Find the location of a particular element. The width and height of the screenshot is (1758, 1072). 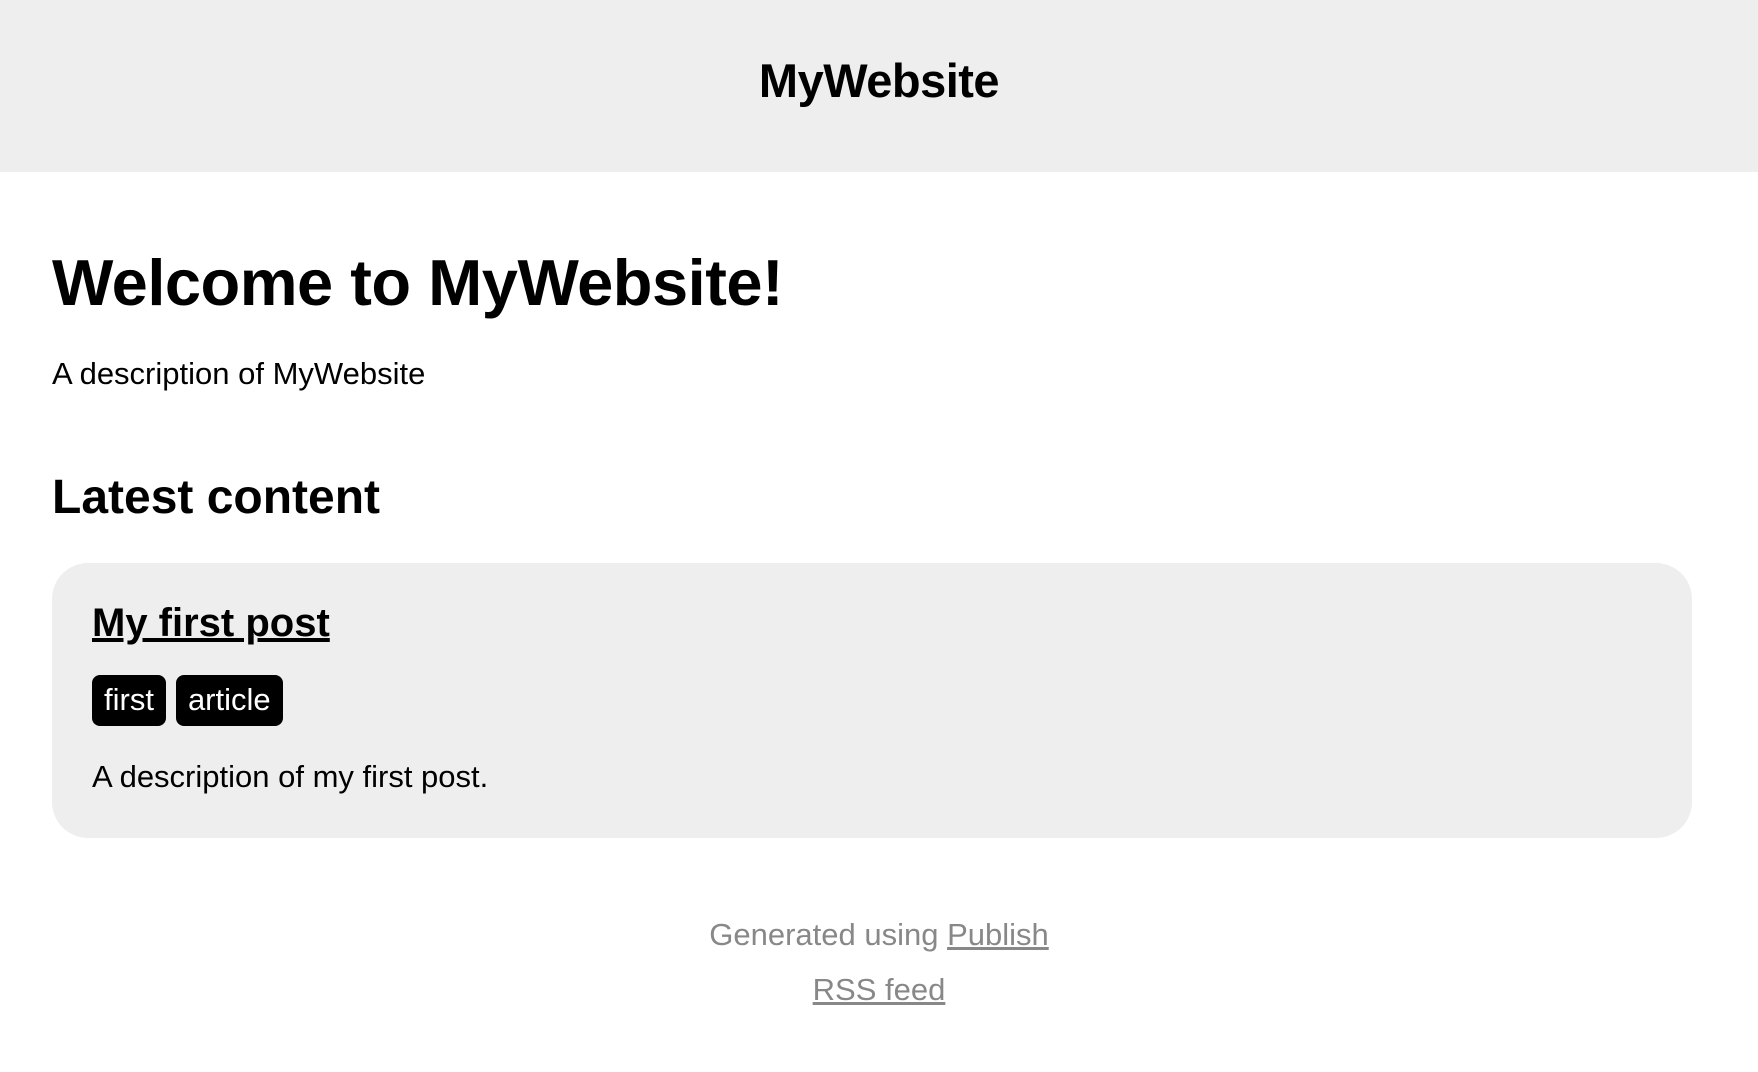

tag-article: article is located at coordinates (229, 701).